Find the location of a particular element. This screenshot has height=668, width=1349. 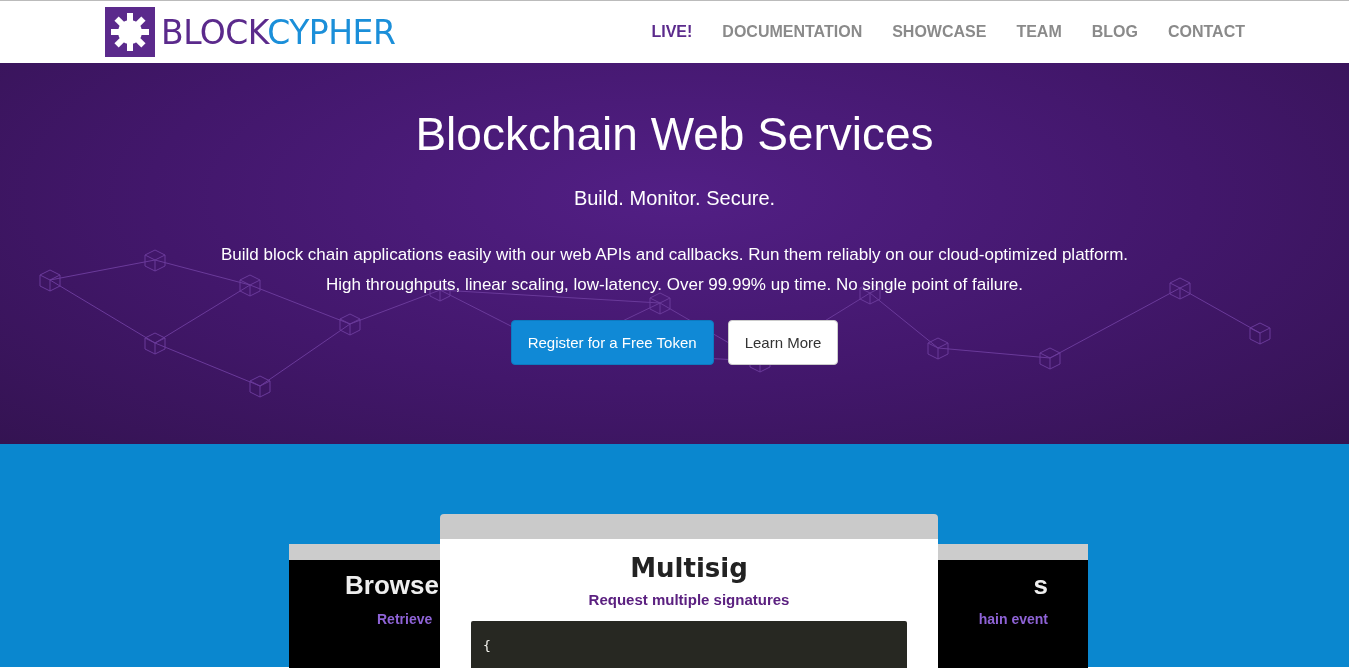

register-button: Register for a Free Token is located at coordinates (612, 342).